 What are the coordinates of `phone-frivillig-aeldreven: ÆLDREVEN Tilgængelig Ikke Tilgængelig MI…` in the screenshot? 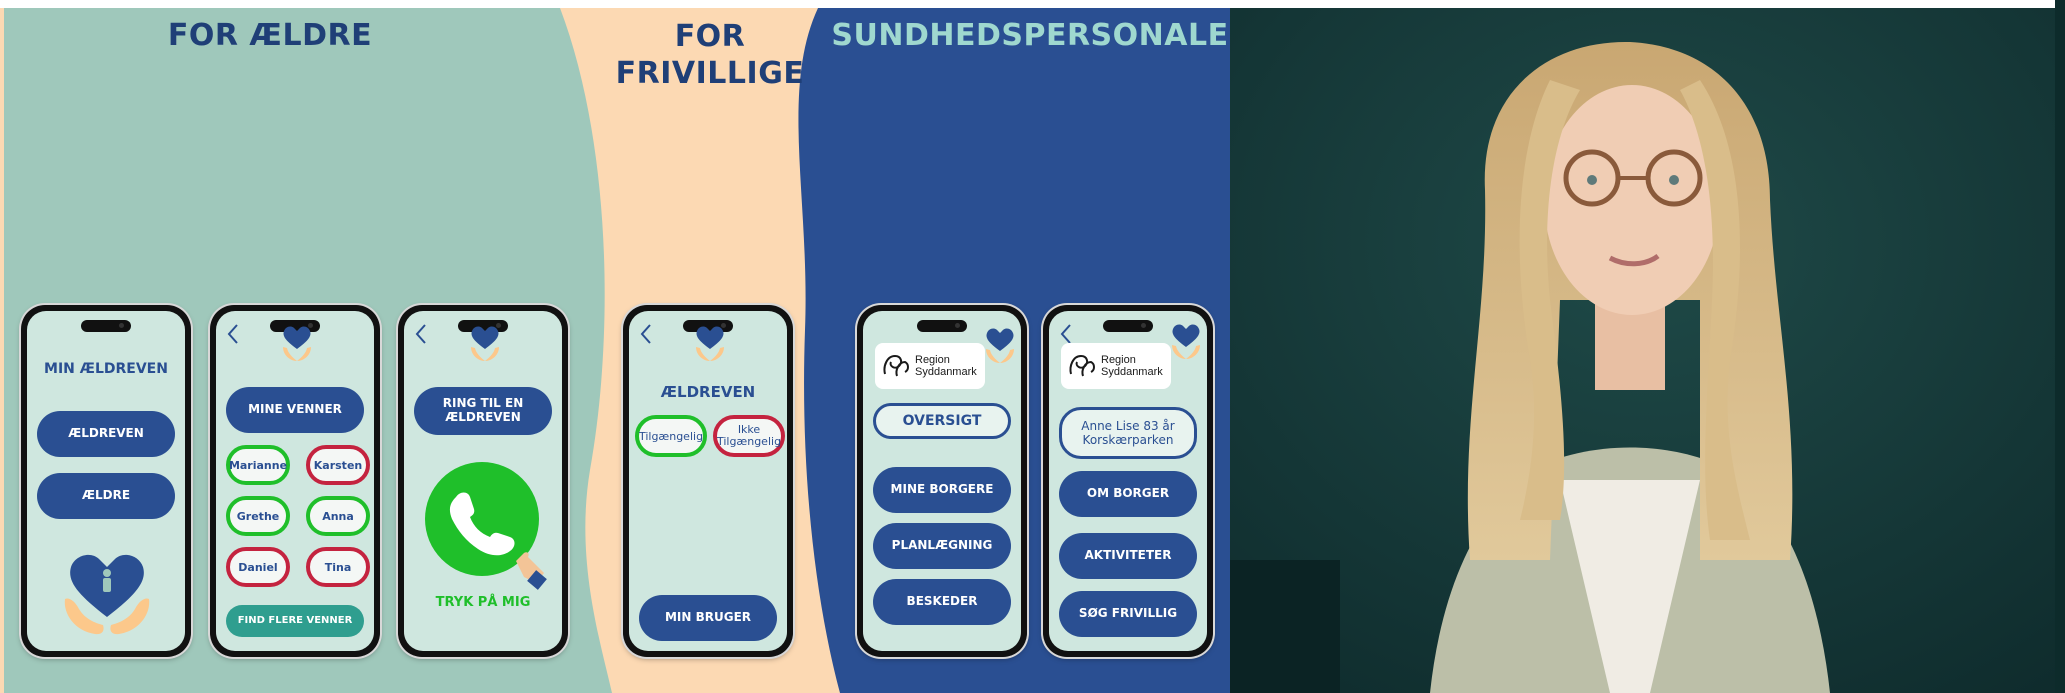 It's located at (708, 481).